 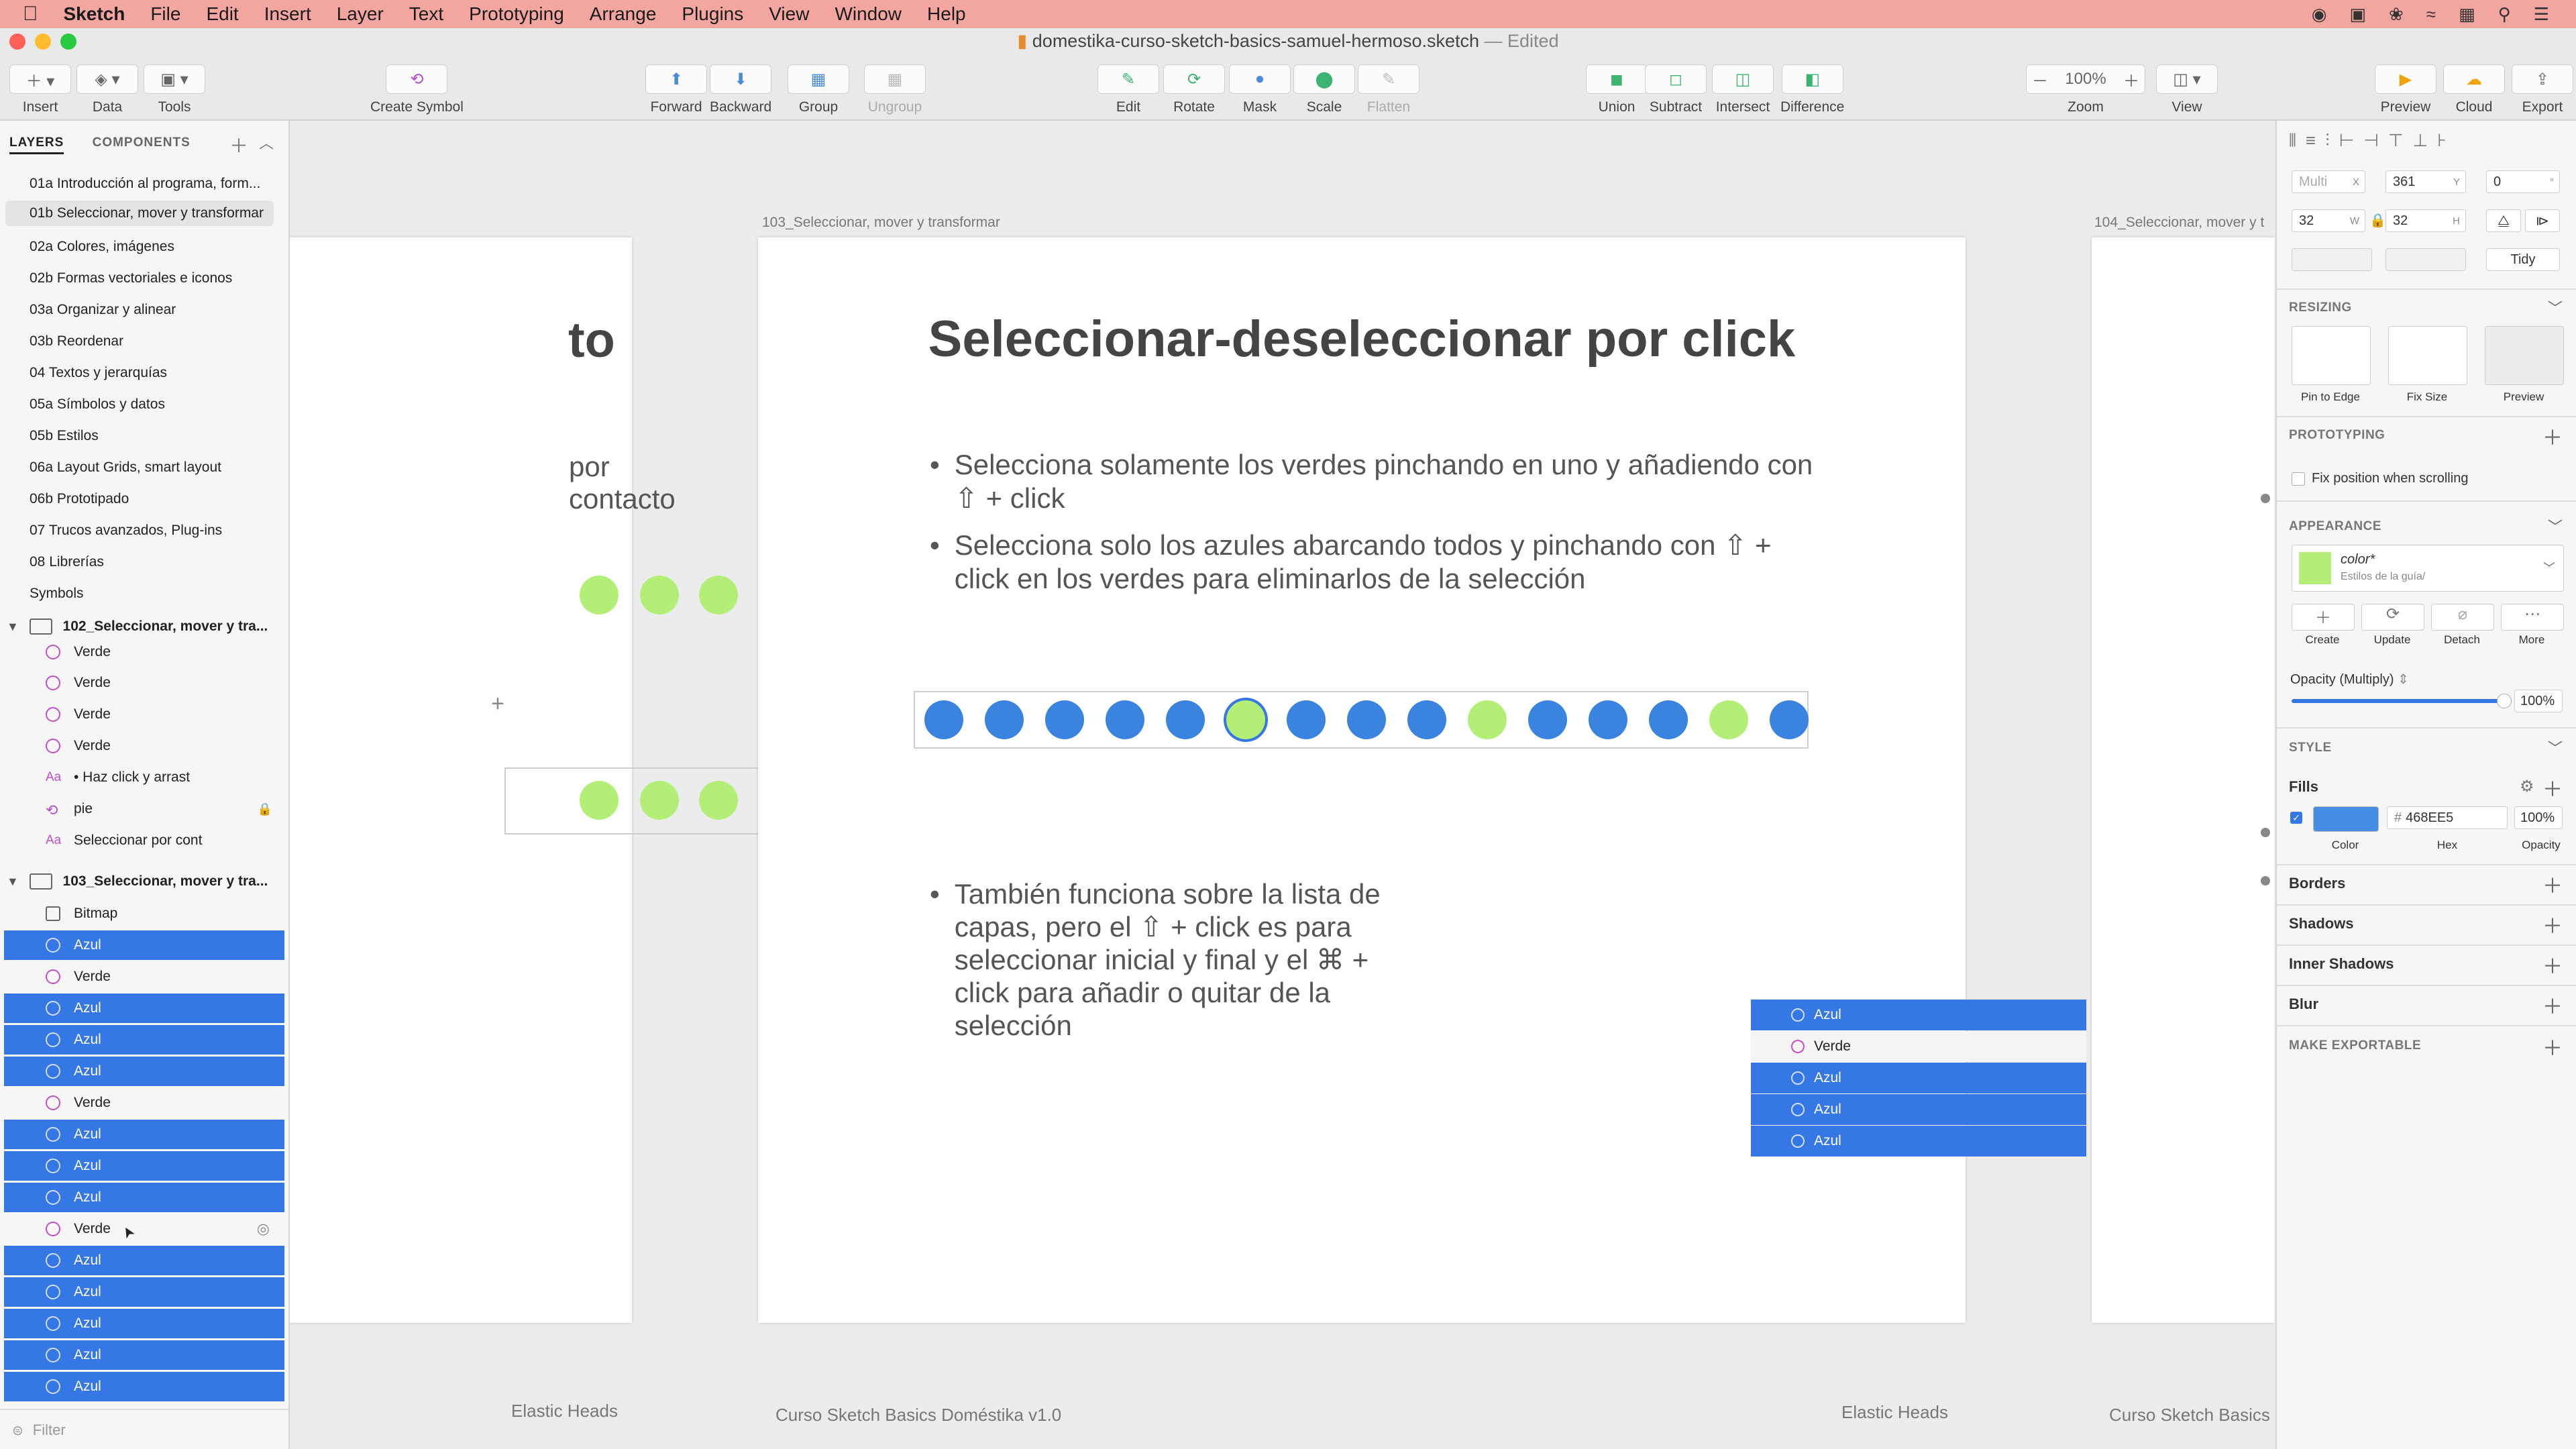 What do you see at coordinates (144, 809) in the screenshot?
I see `layer-row: ⟲ pie 🔒` at bounding box center [144, 809].